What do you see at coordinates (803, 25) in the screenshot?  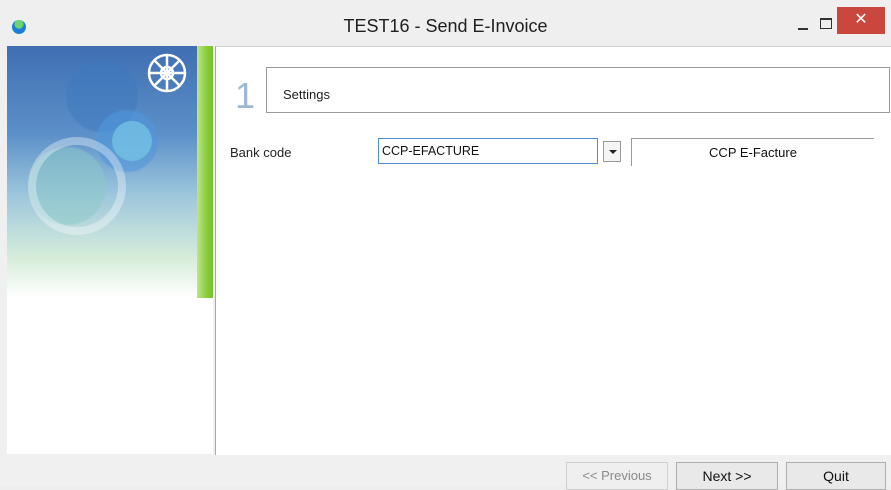 I see `minimize-icon` at bounding box center [803, 25].